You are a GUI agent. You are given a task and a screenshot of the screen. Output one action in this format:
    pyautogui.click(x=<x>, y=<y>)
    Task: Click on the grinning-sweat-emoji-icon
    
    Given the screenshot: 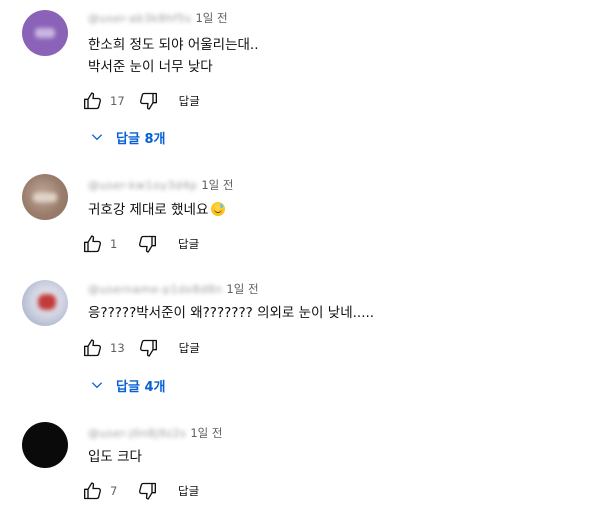 What is the action you would take?
    pyautogui.click(x=218, y=209)
    